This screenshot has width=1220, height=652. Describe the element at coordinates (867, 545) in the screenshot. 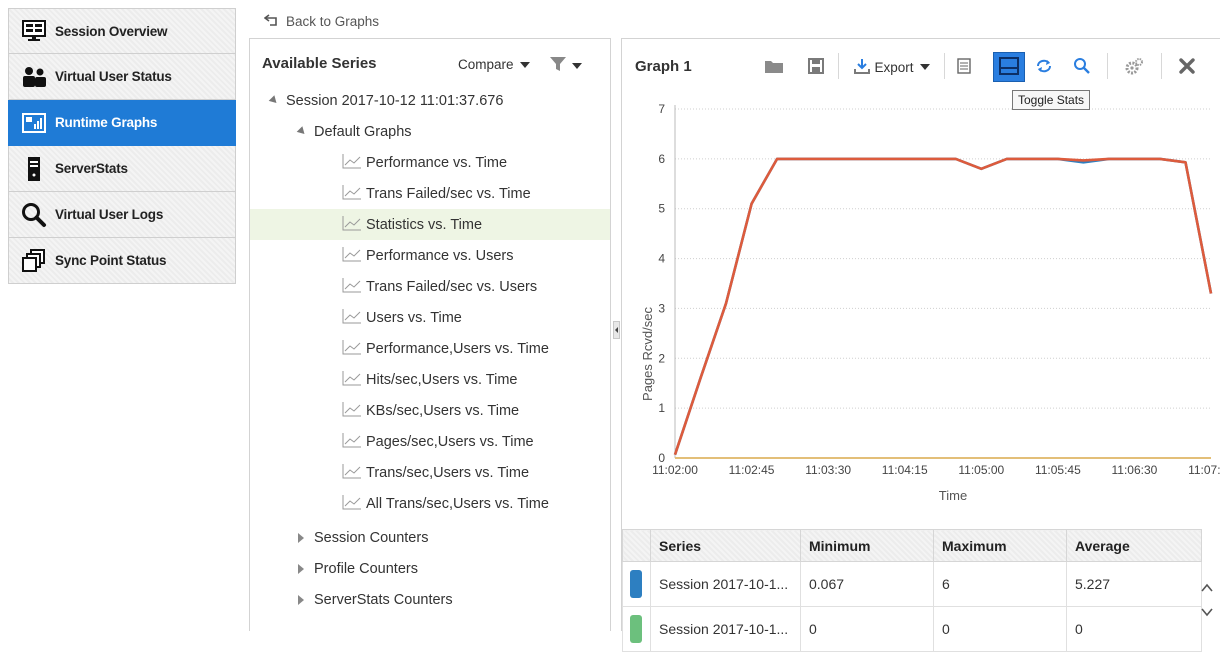

I see `column-header-minimum: Minimum` at that location.